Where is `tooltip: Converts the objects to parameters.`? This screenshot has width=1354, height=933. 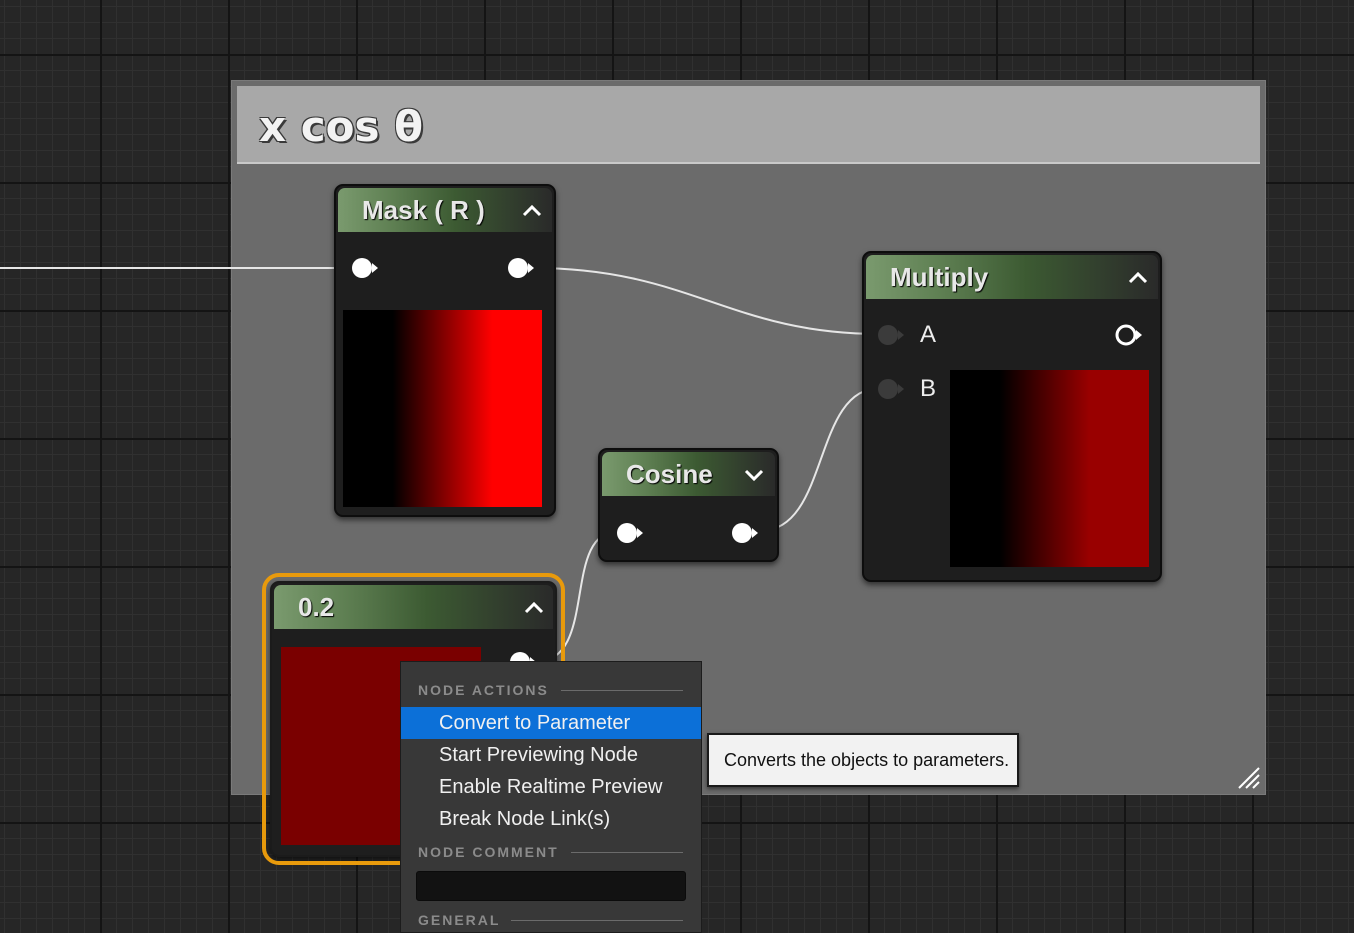 tooltip: Converts the objects to parameters. is located at coordinates (863, 760).